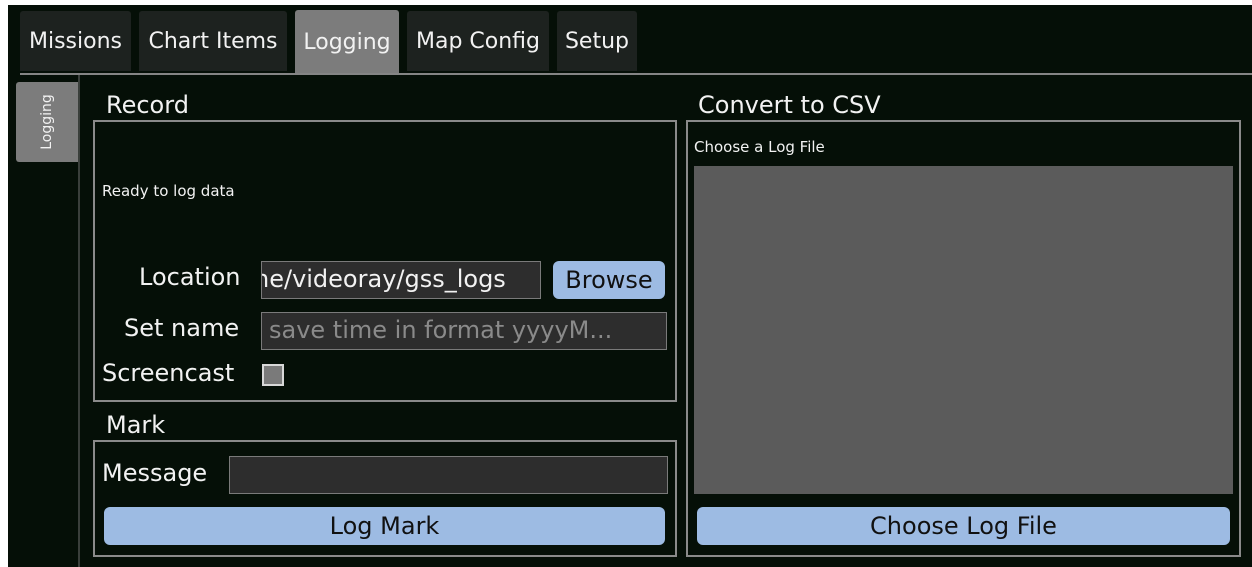 Image resolution: width=1252 pixels, height=567 pixels. I want to click on tab-setup: Setup, so click(597, 41).